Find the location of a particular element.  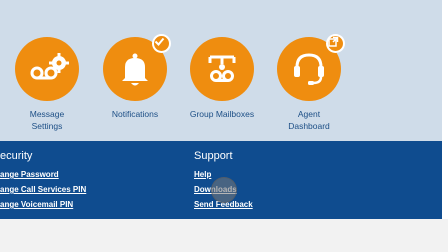

group-mailboxes-tile: Group Mailboxes is located at coordinates (222, 78).